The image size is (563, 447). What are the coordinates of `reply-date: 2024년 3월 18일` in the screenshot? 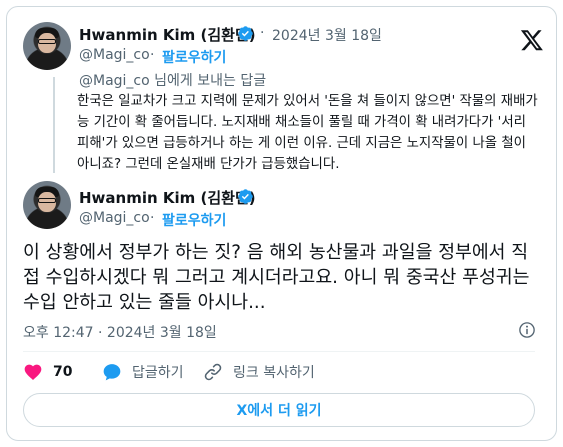 It's located at (327, 35).